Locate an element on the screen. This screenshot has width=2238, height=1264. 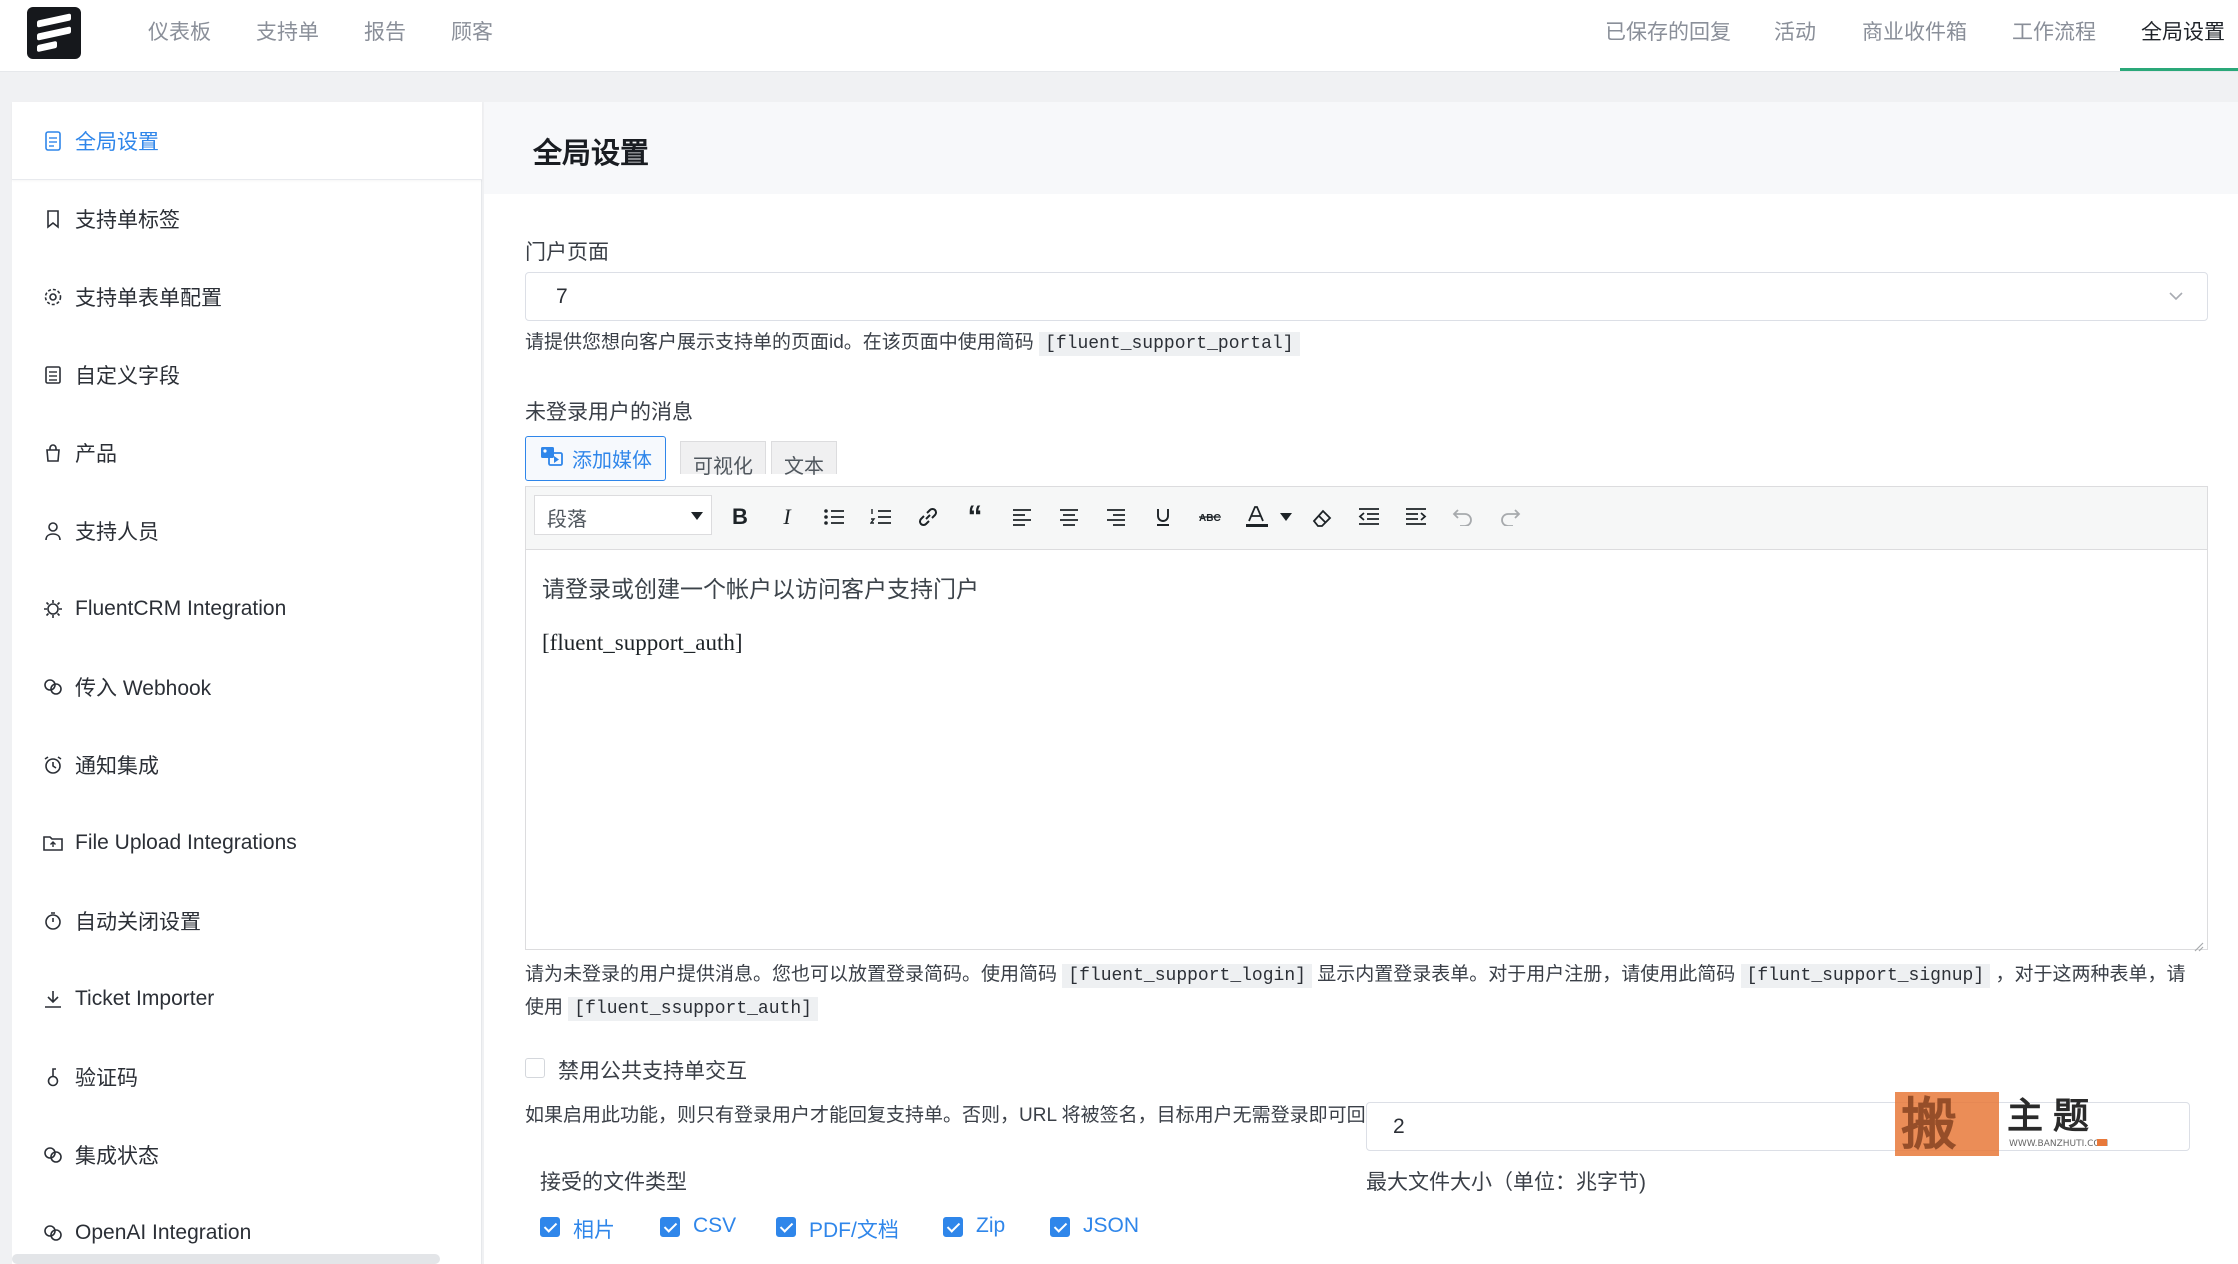
add-media-button: 添加媒体 is located at coordinates (595, 458).